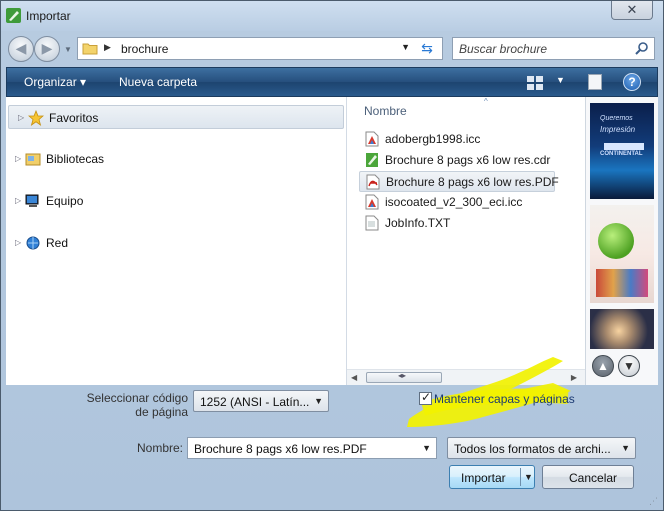 This screenshot has width=664, height=511. I want to click on star-icon, so click(36, 117).